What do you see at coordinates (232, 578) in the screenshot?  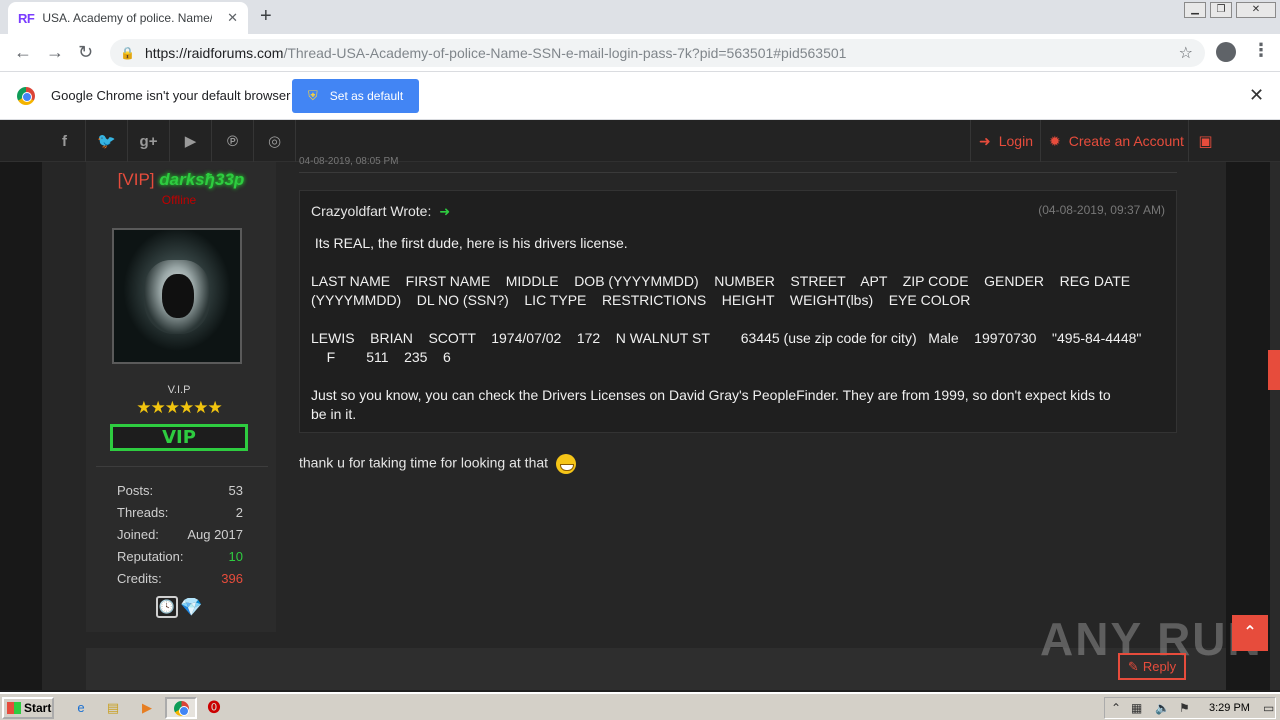 I see `stat-value: 396` at bounding box center [232, 578].